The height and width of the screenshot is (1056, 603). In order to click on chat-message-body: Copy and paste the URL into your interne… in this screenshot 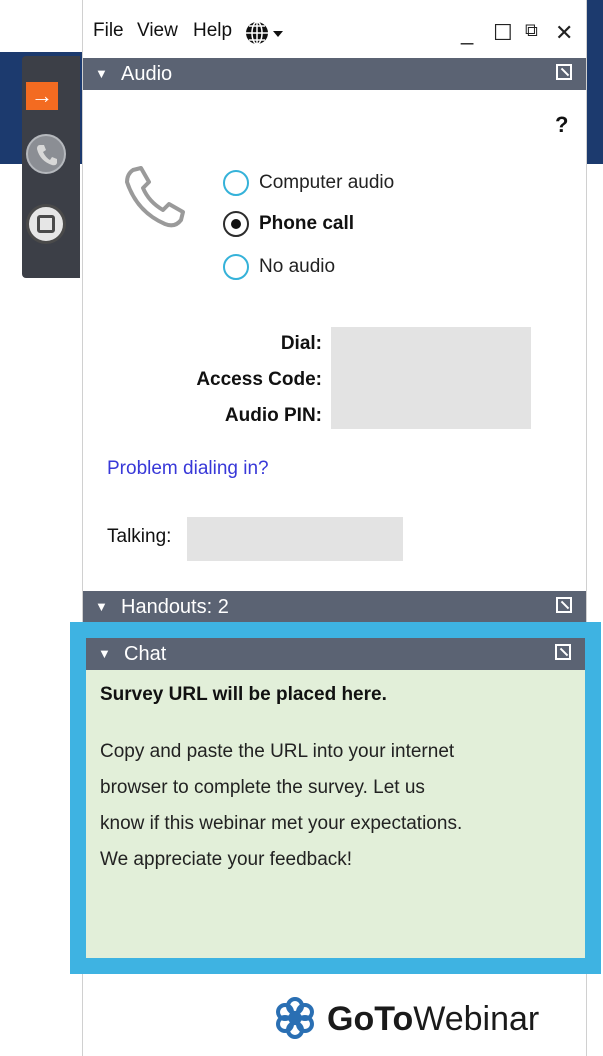, I will do `click(340, 806)`.